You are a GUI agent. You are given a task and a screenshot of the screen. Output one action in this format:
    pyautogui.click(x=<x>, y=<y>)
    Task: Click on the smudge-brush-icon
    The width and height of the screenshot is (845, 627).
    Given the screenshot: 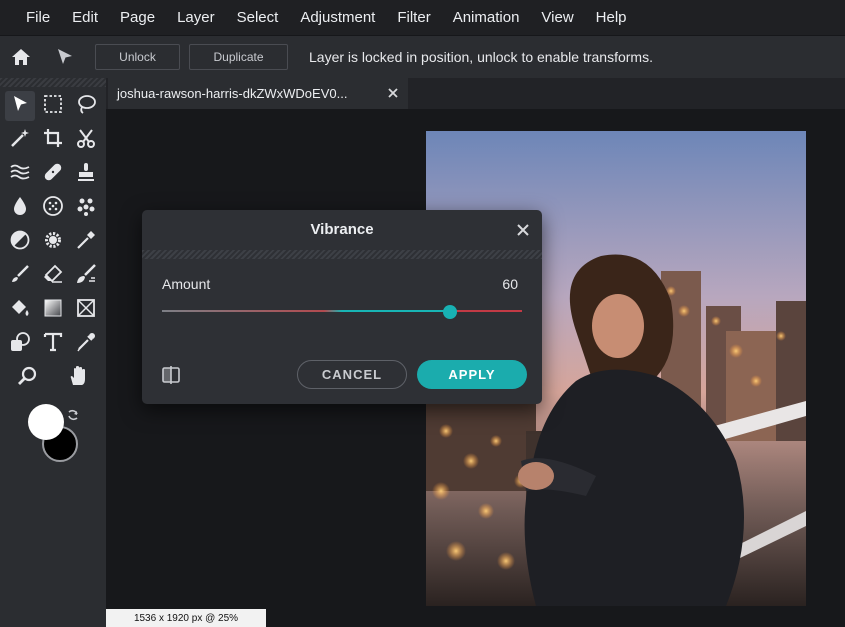 What is the action you would take?
    pyautogui.click(x=86, y=276)
    